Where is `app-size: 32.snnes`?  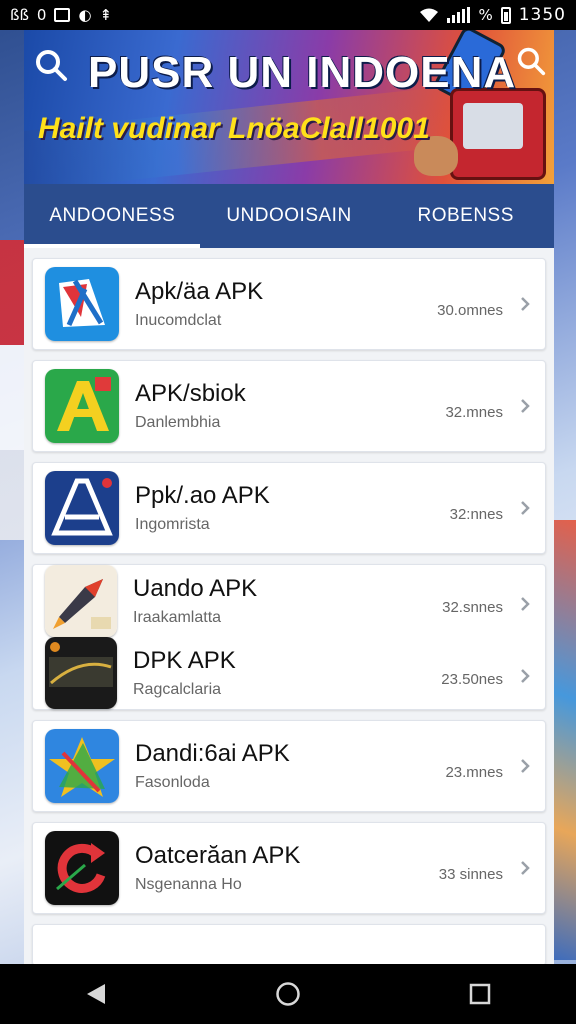 app-size: 32.snnes is located at coordinates (472, 607).